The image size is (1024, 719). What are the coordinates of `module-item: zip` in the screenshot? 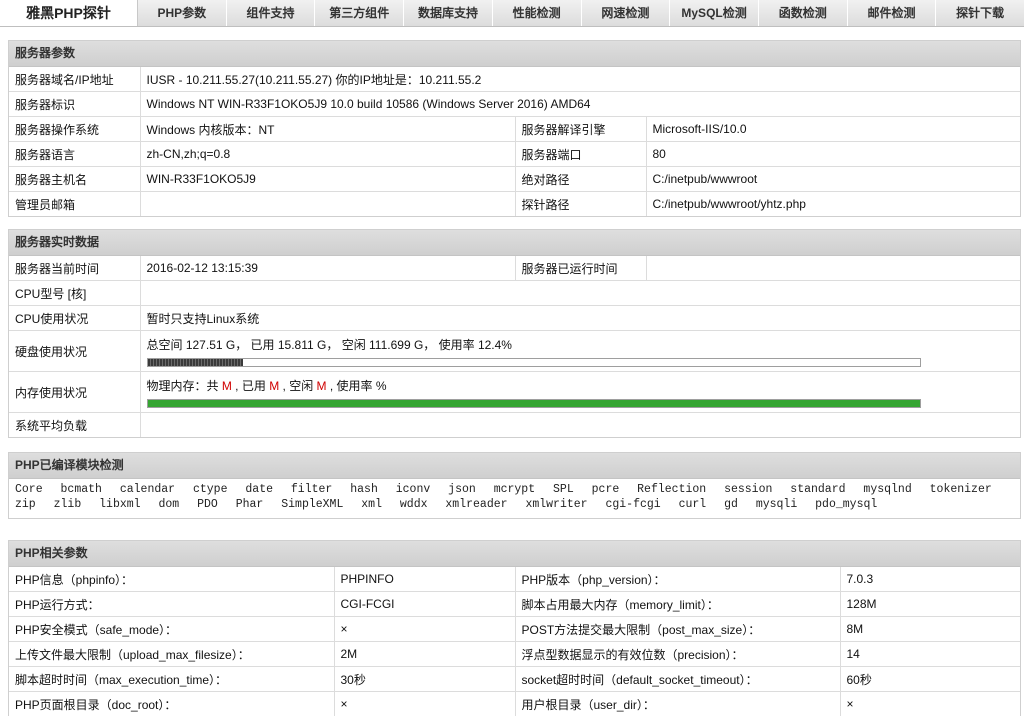 It's located at (25, 504).